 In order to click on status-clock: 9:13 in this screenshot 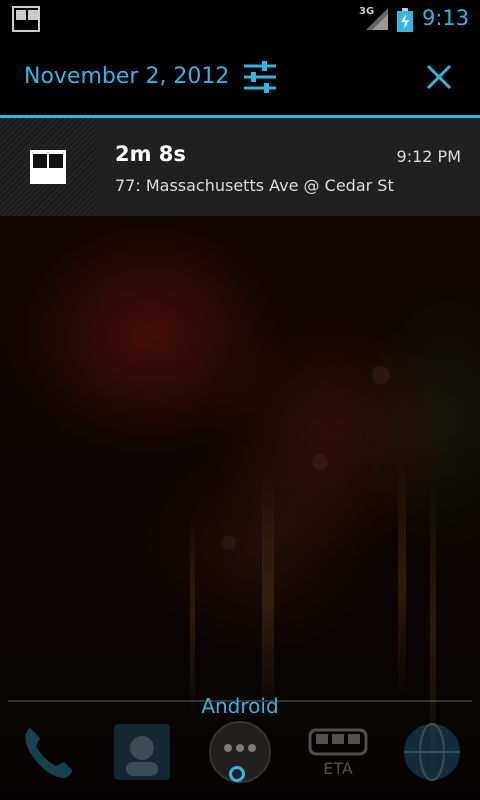, I will do `click(446, 18)`.